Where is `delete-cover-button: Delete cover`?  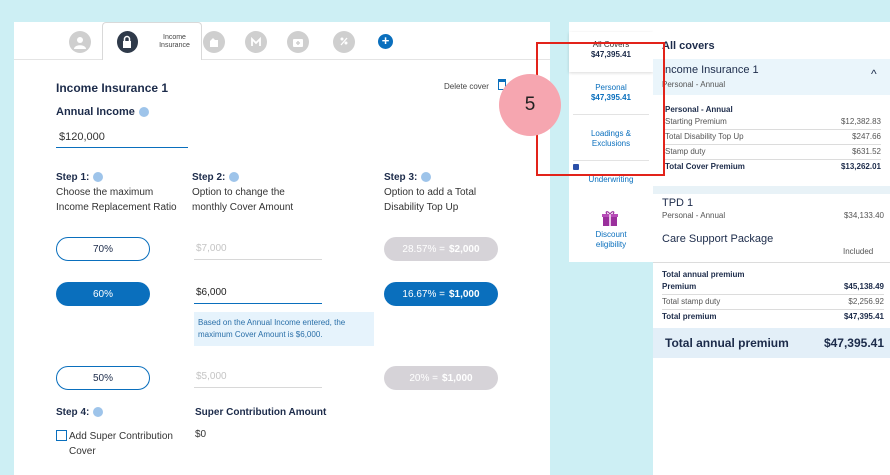
delete-cover-button: Delete cover is located at coordinates (466, 86).